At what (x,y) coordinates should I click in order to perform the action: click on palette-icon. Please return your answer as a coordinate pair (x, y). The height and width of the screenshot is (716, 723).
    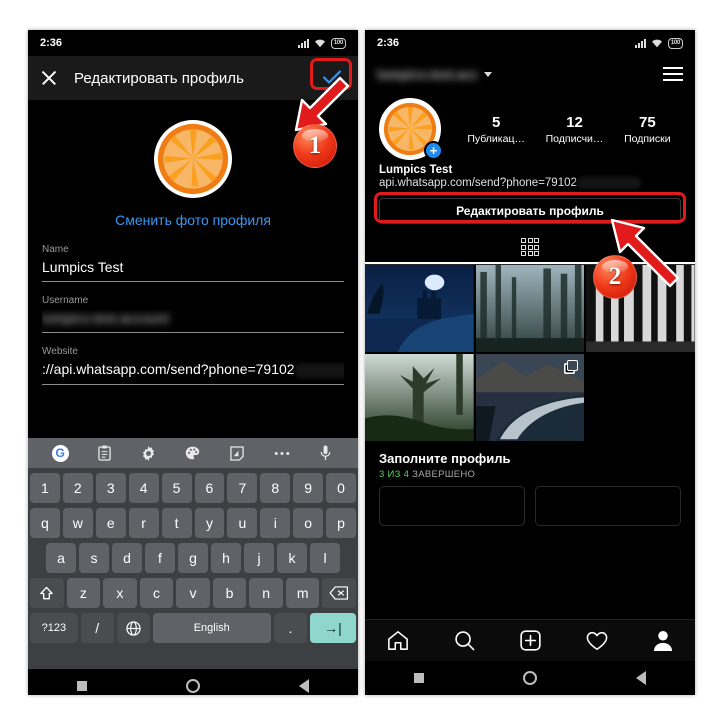
    Looking at the image, I should click on (193, 453).